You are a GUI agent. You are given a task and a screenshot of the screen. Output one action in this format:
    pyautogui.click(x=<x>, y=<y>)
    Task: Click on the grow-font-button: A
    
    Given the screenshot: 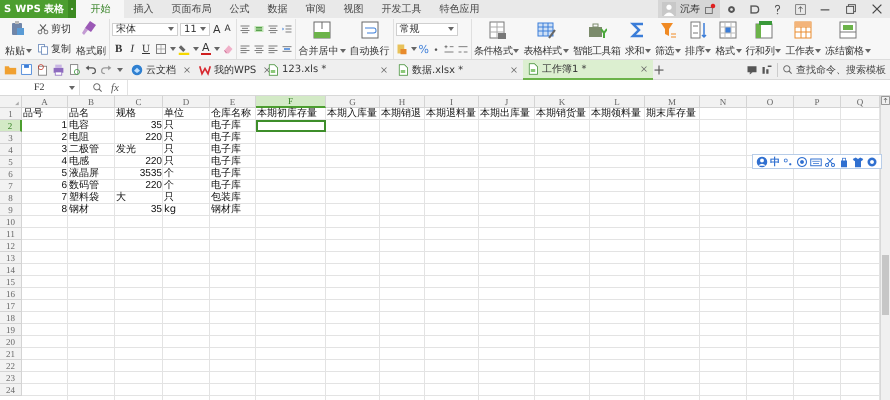 What is the action you would take?
    pyautogui.click(x=217, y=29)
    